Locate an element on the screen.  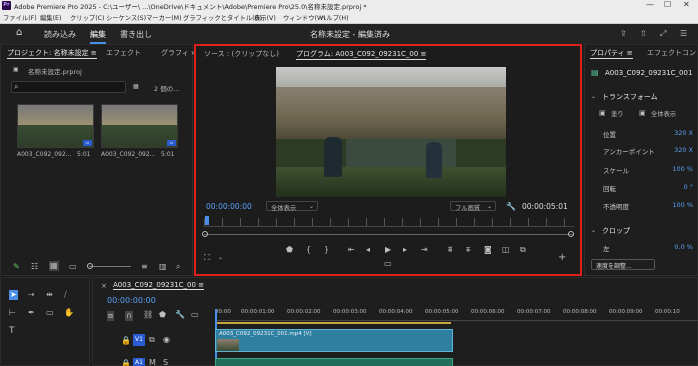
captions-icon: ▭ is located at coordinates (195, 315).